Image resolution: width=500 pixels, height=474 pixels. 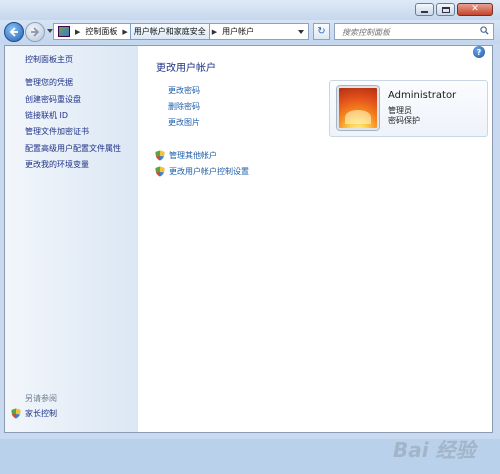 I want to click on flower-picture-glow, so click(x=358, y=117).